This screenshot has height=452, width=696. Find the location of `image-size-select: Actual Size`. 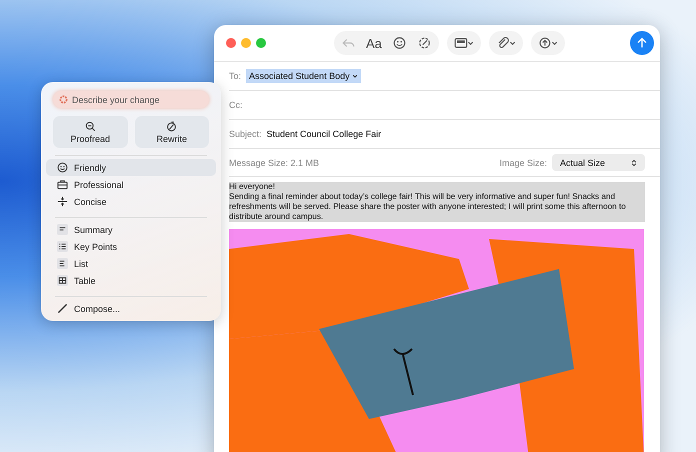

image-size-select: Actual Size is located at coordinates (598, 162).